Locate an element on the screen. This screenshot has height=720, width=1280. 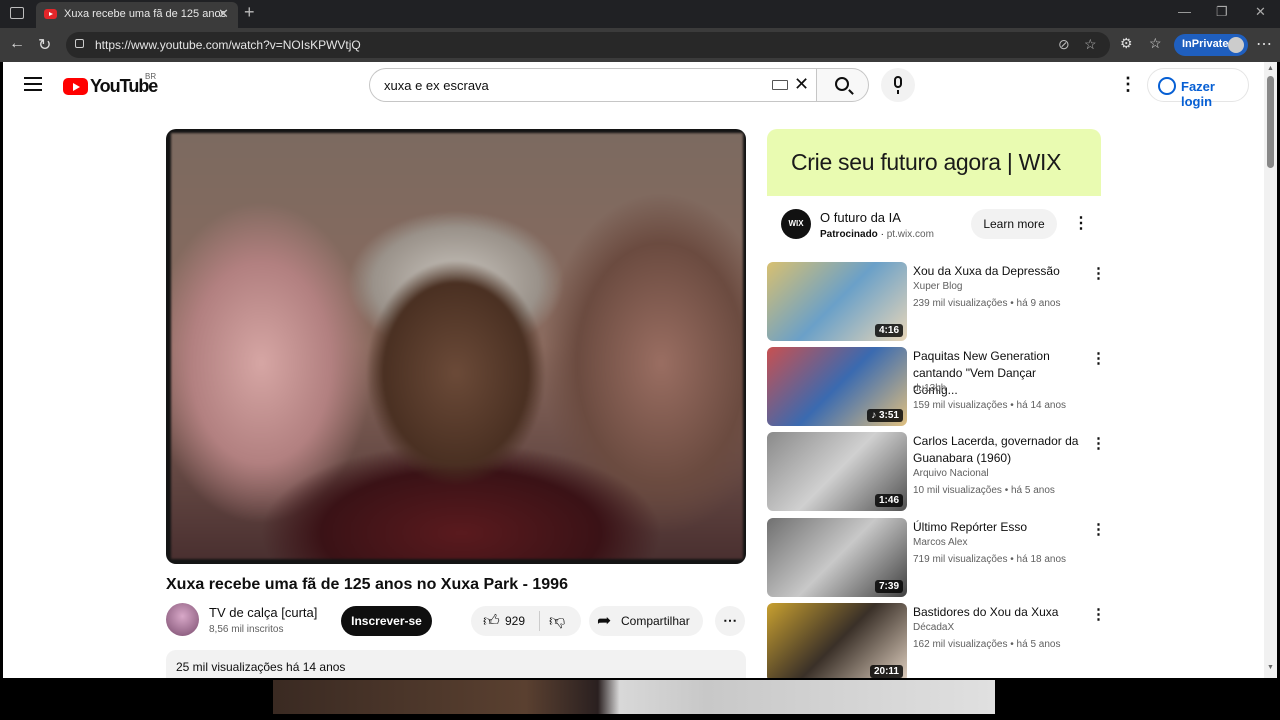
recommendation-thumbnail: ♪ 3:51 is located at coordinates (837, 386).